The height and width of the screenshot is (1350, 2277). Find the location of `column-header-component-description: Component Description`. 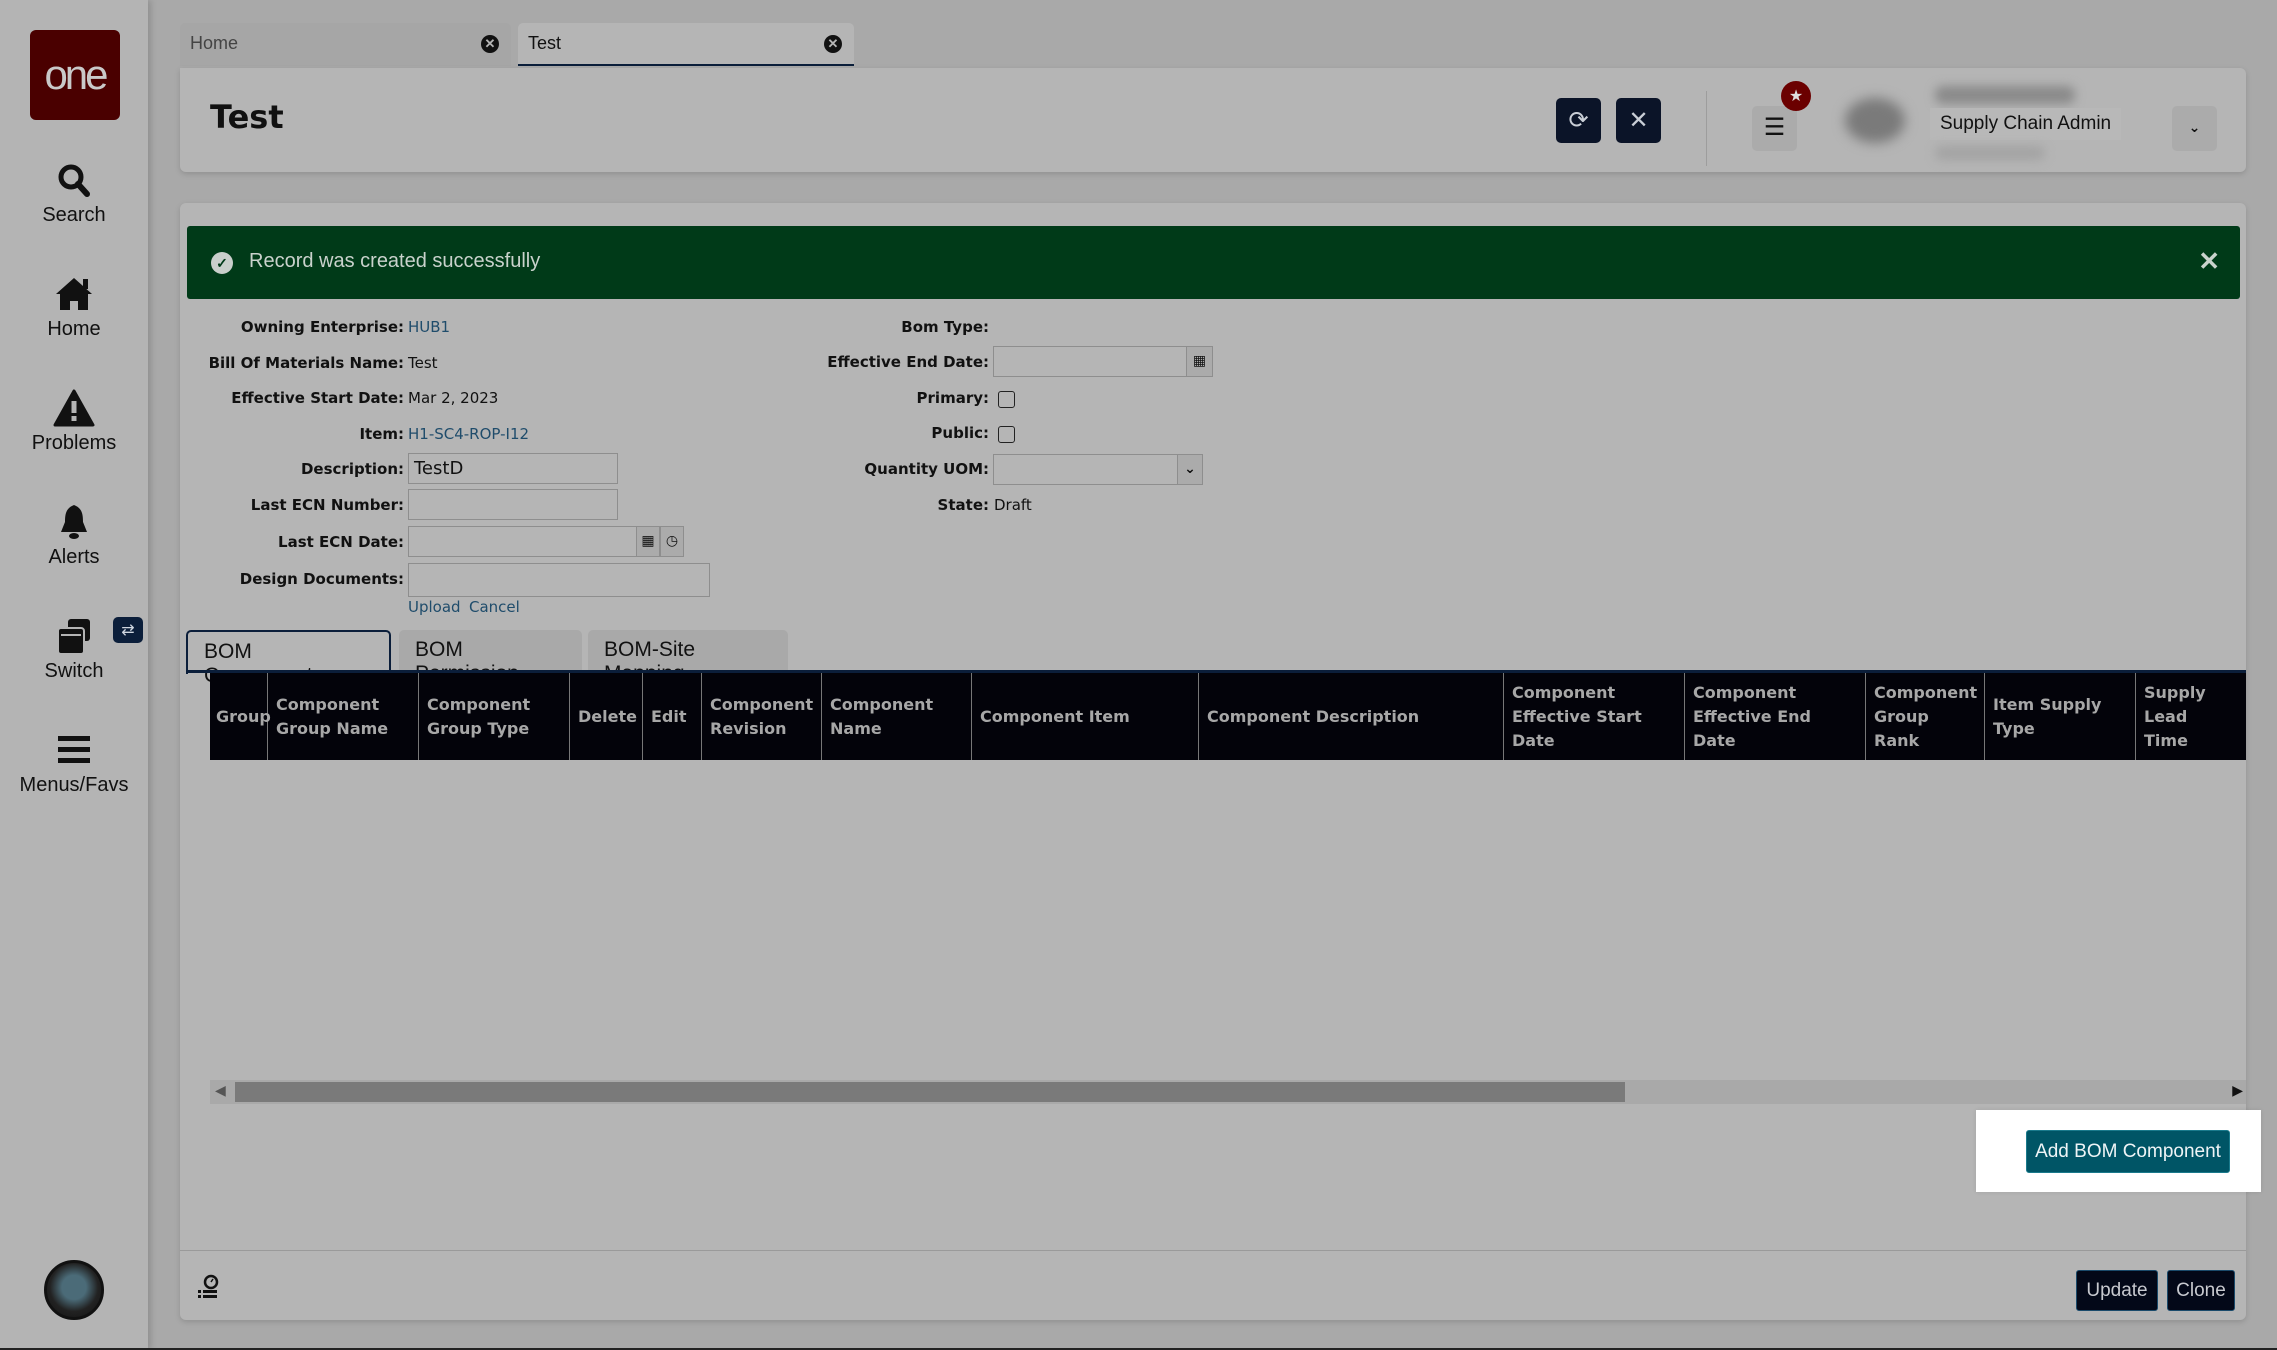

column-header-component-description: Component Description is located at coordinates (1351, 716).